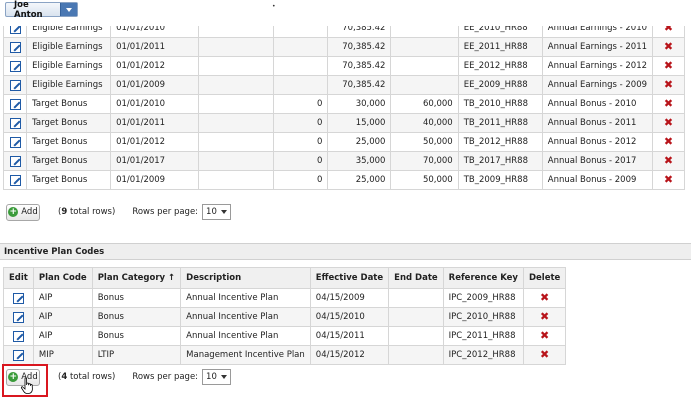 The image size is (691, 400). Describe the element at coordinates (349, 278) in the screenshot. I see `col-header-effective-date: Effective Date` at that location.